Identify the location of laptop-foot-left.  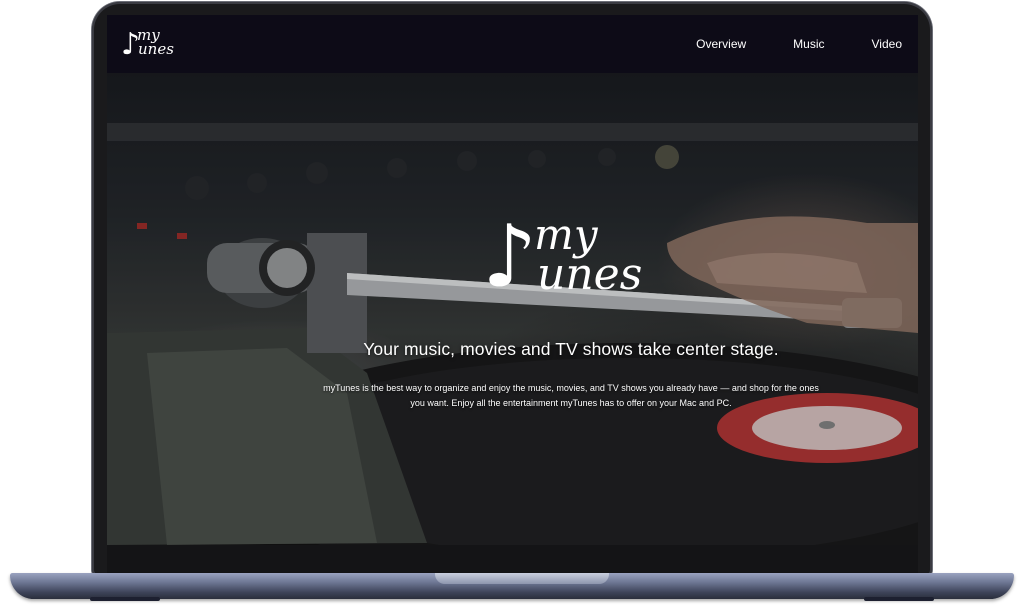
(125, 599).